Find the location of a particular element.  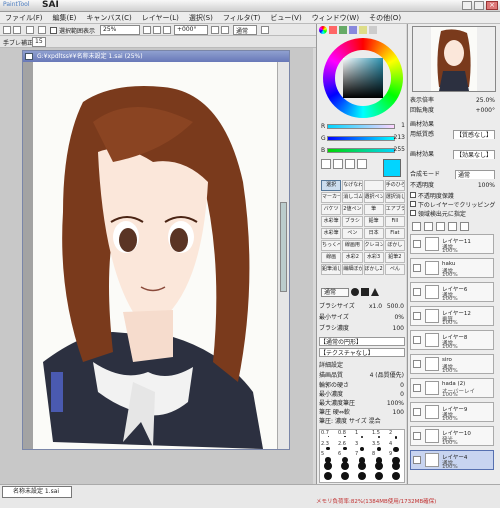

tool-28: 鉛筆消し is located at coordinates (331, 269).